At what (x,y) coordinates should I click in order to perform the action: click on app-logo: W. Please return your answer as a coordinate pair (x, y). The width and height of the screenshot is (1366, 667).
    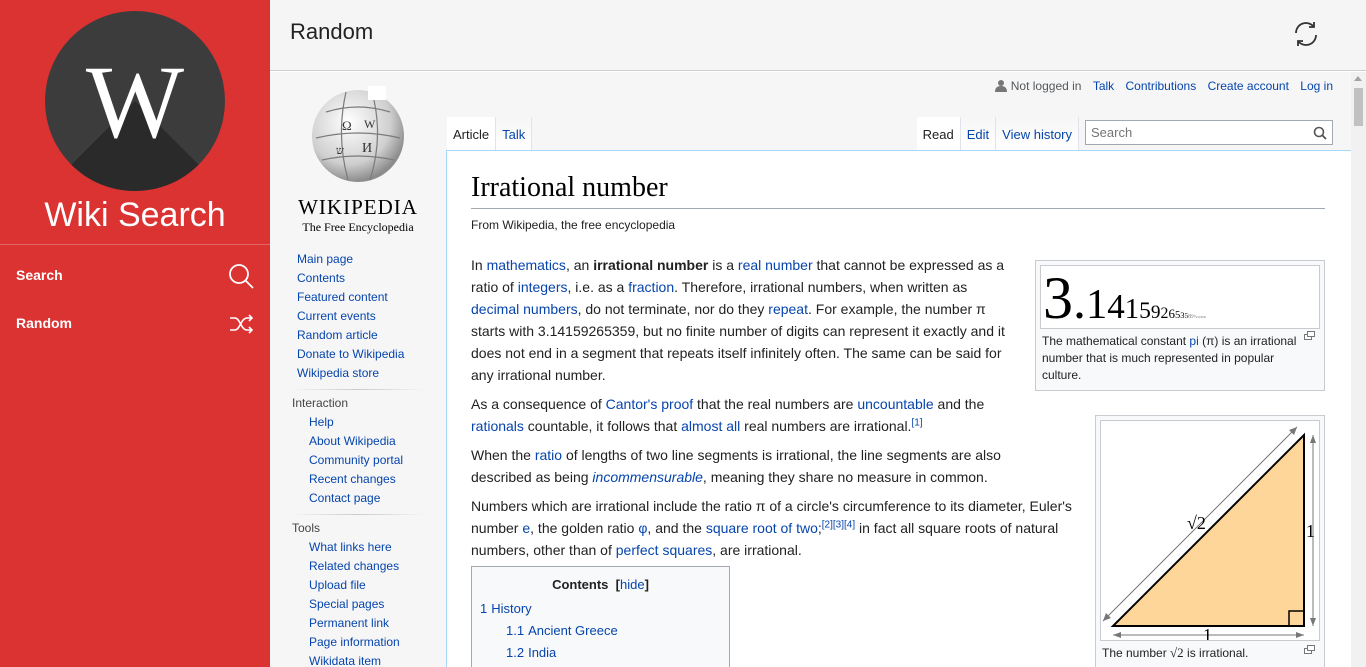
    Looking at the image, I should click on (135, 101).